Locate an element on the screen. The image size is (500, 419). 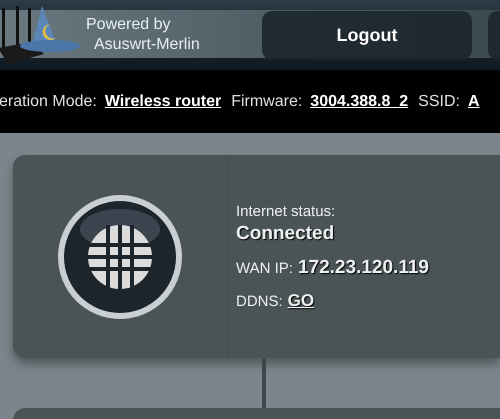
menu-button is located at coordinates (494, 35).